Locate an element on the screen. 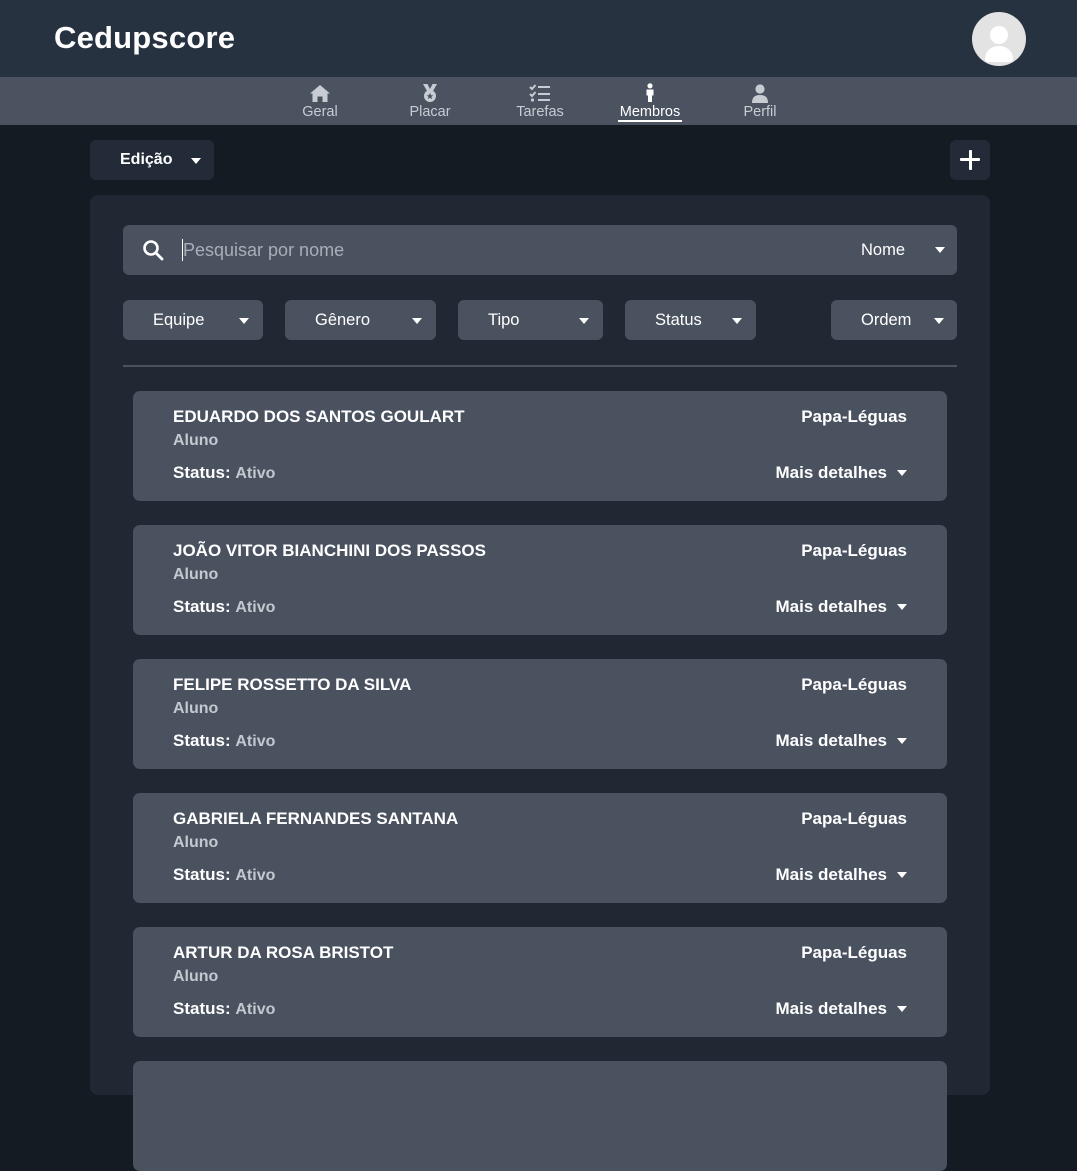 The height and width of the screenshot is (1171, 1077). search-input is located at coordinates (483, 250).